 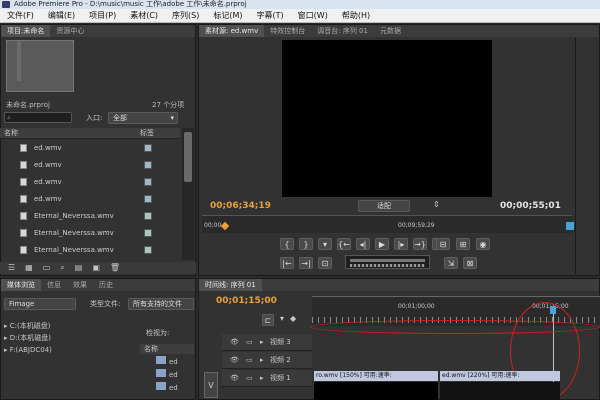 What do you see at coordinates (401, 244) in the screenshot?
I see `step-forward-button: |▸` at bounding box center [401, 244].